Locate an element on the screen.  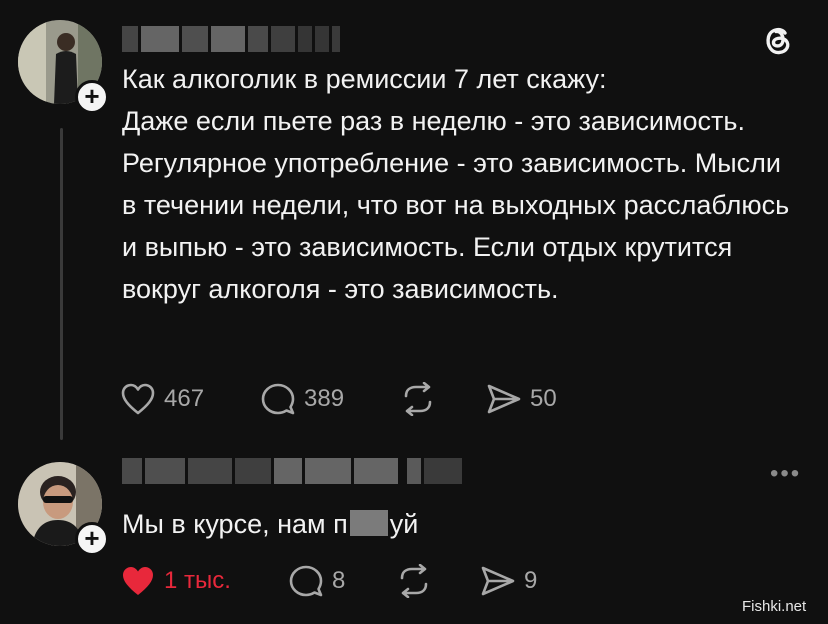
reply-username-blurred is located at coordinates (292, 471).